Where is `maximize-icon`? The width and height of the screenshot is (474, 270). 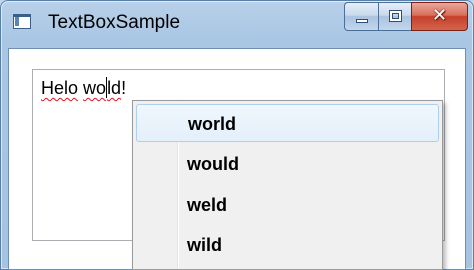
maximize-icon is located at coordinates (395, 16).